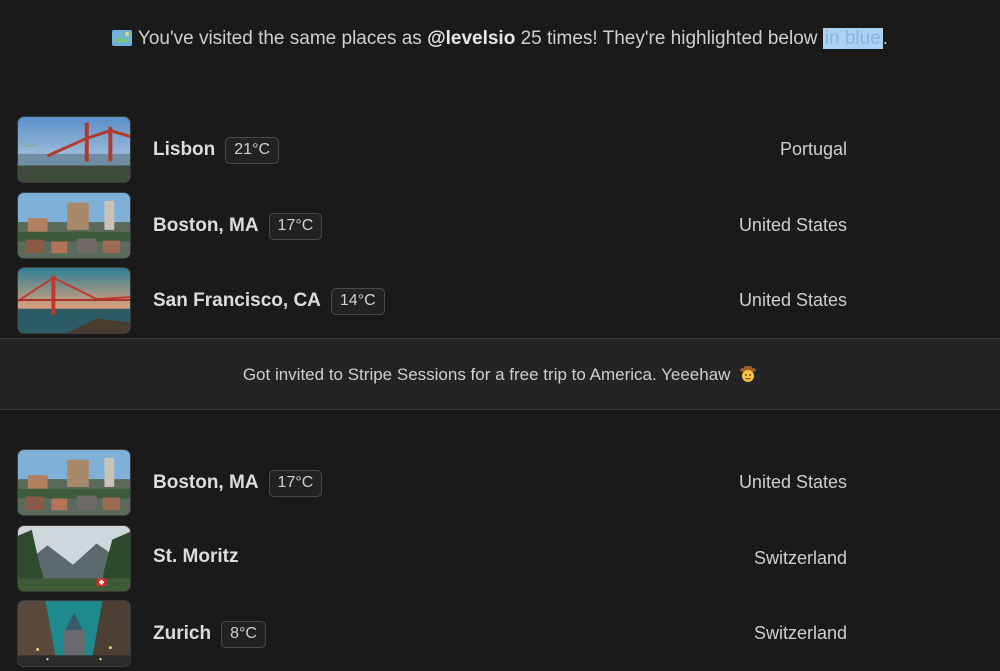 The width and height of the screenshot is (1000, 671). Describe the element at coordinates (500, 634) in the screenshot. I see `place-row: Zurich 8°C Switzerland` at that location.